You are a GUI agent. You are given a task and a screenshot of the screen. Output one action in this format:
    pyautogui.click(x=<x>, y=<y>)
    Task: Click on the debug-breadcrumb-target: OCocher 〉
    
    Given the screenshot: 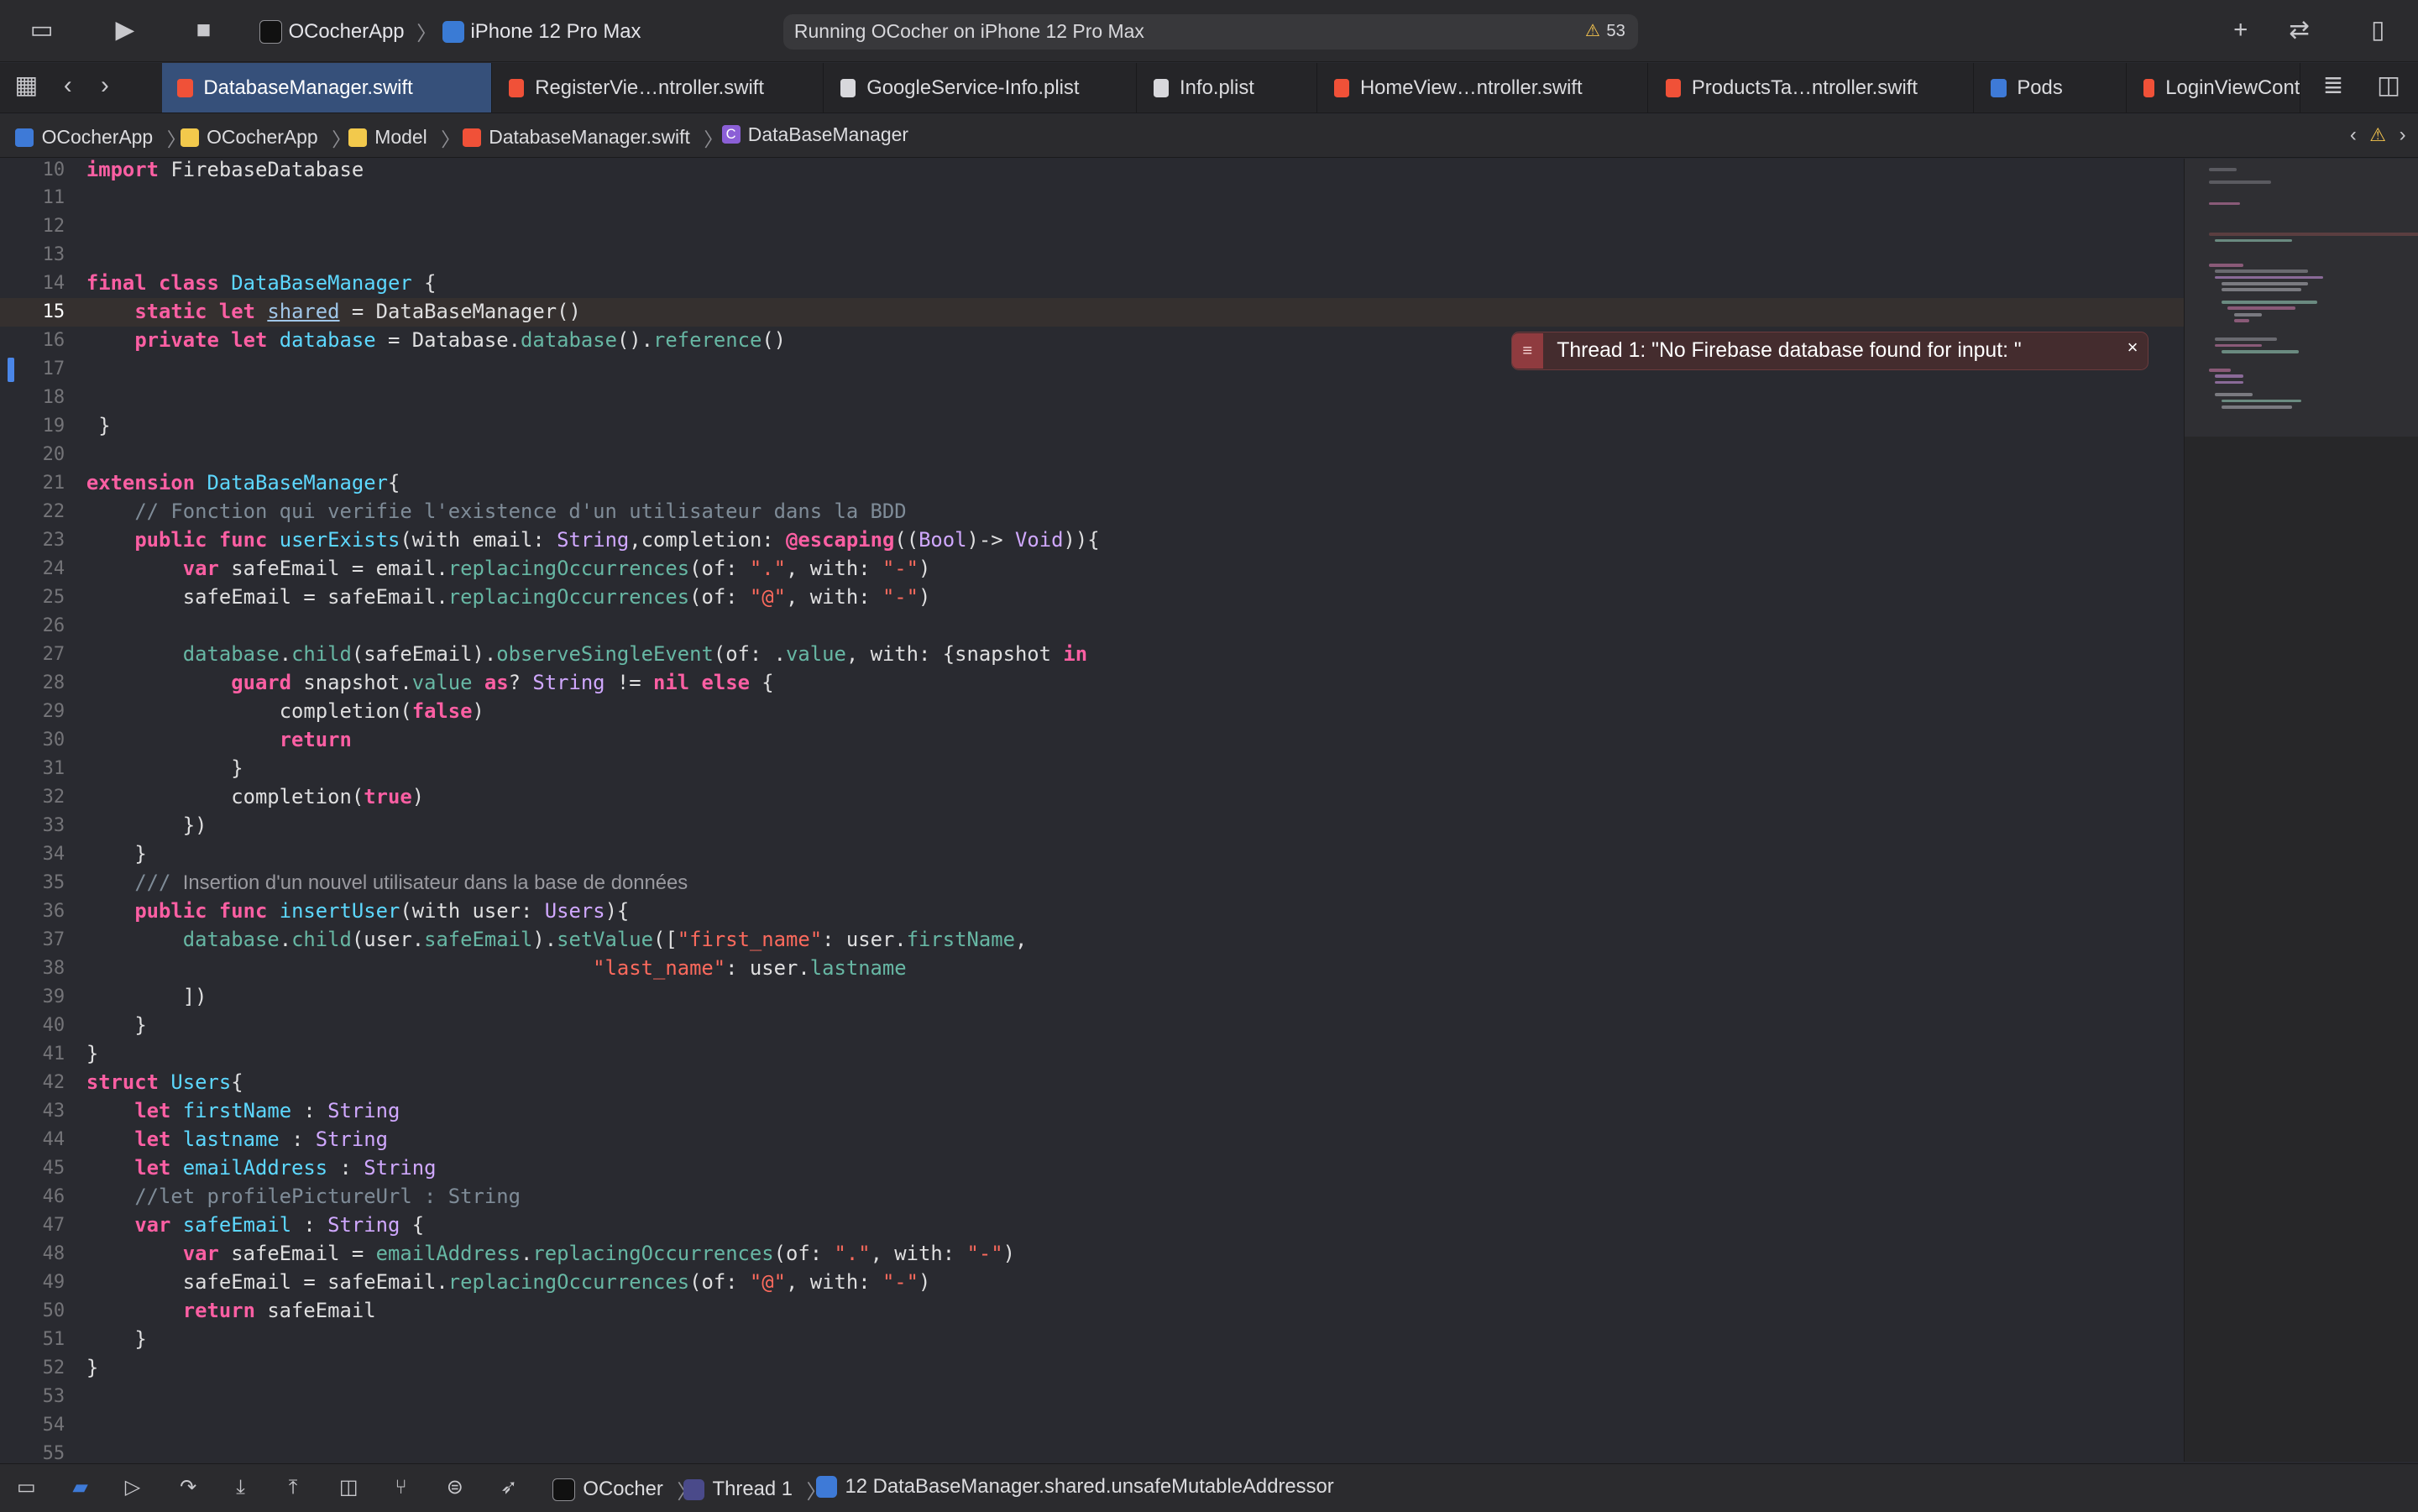 What is the action you would take?
    pyautogui.click(x=624, y=1489)
    